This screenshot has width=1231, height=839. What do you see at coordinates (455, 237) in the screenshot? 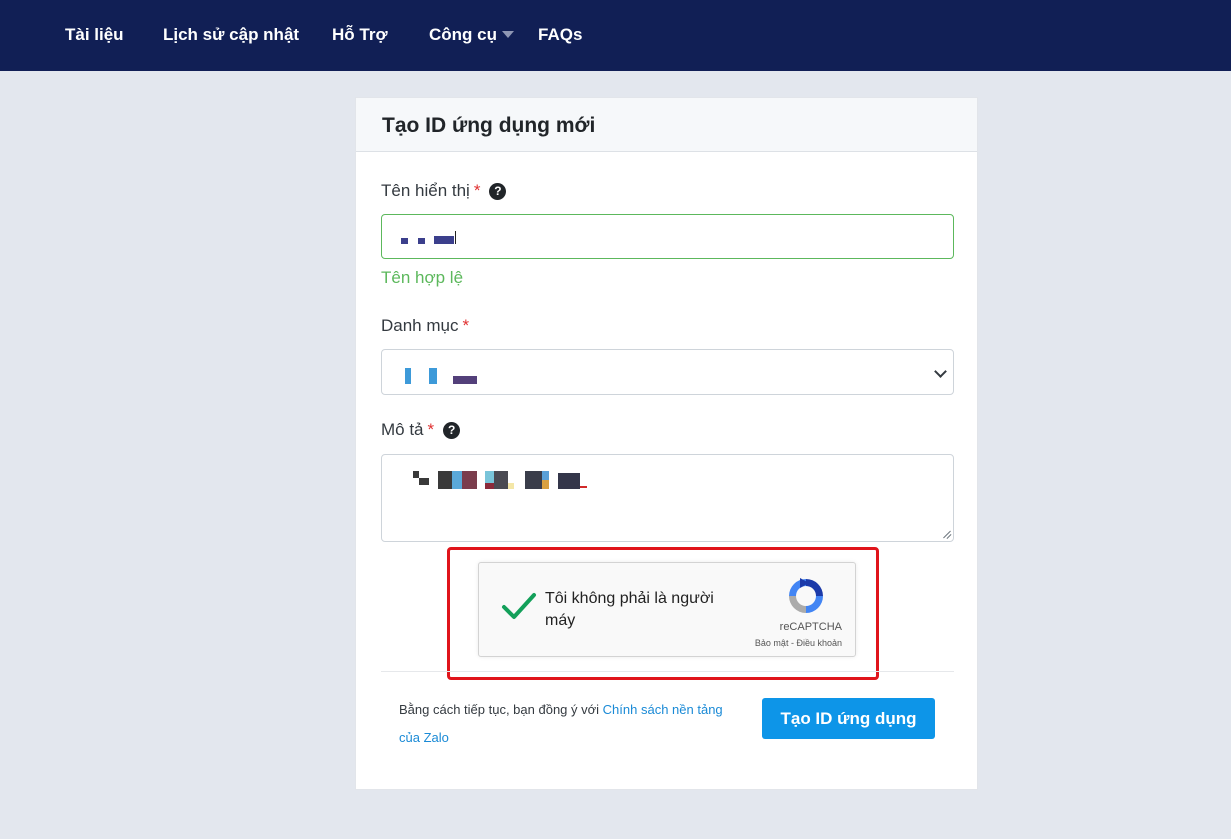
I see `text-cursor` at bounding box center [455, 237].